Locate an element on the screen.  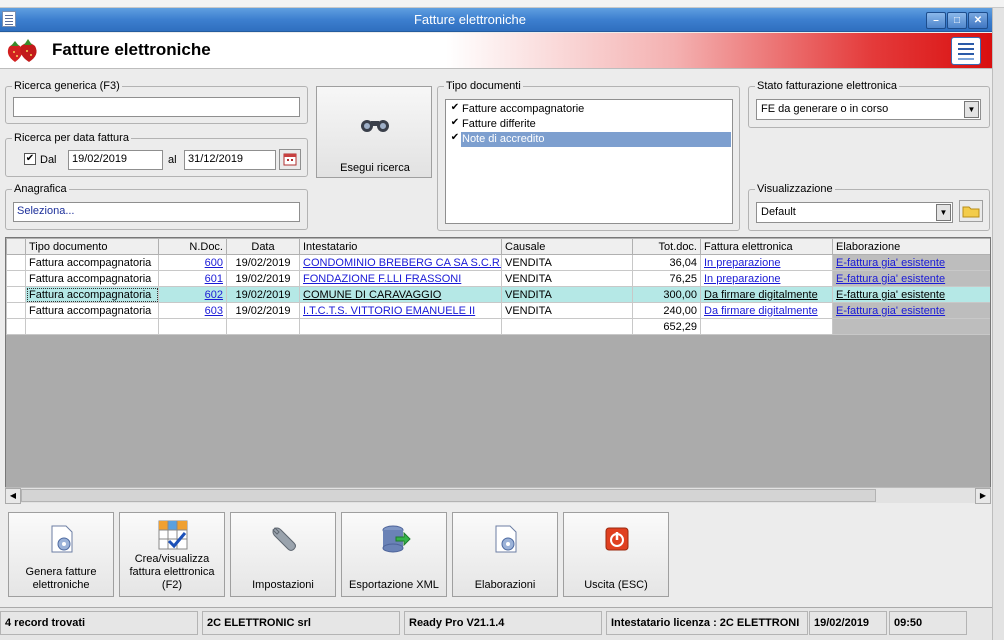
table-total-row: 652,29 is located at coordinates (498, 326).